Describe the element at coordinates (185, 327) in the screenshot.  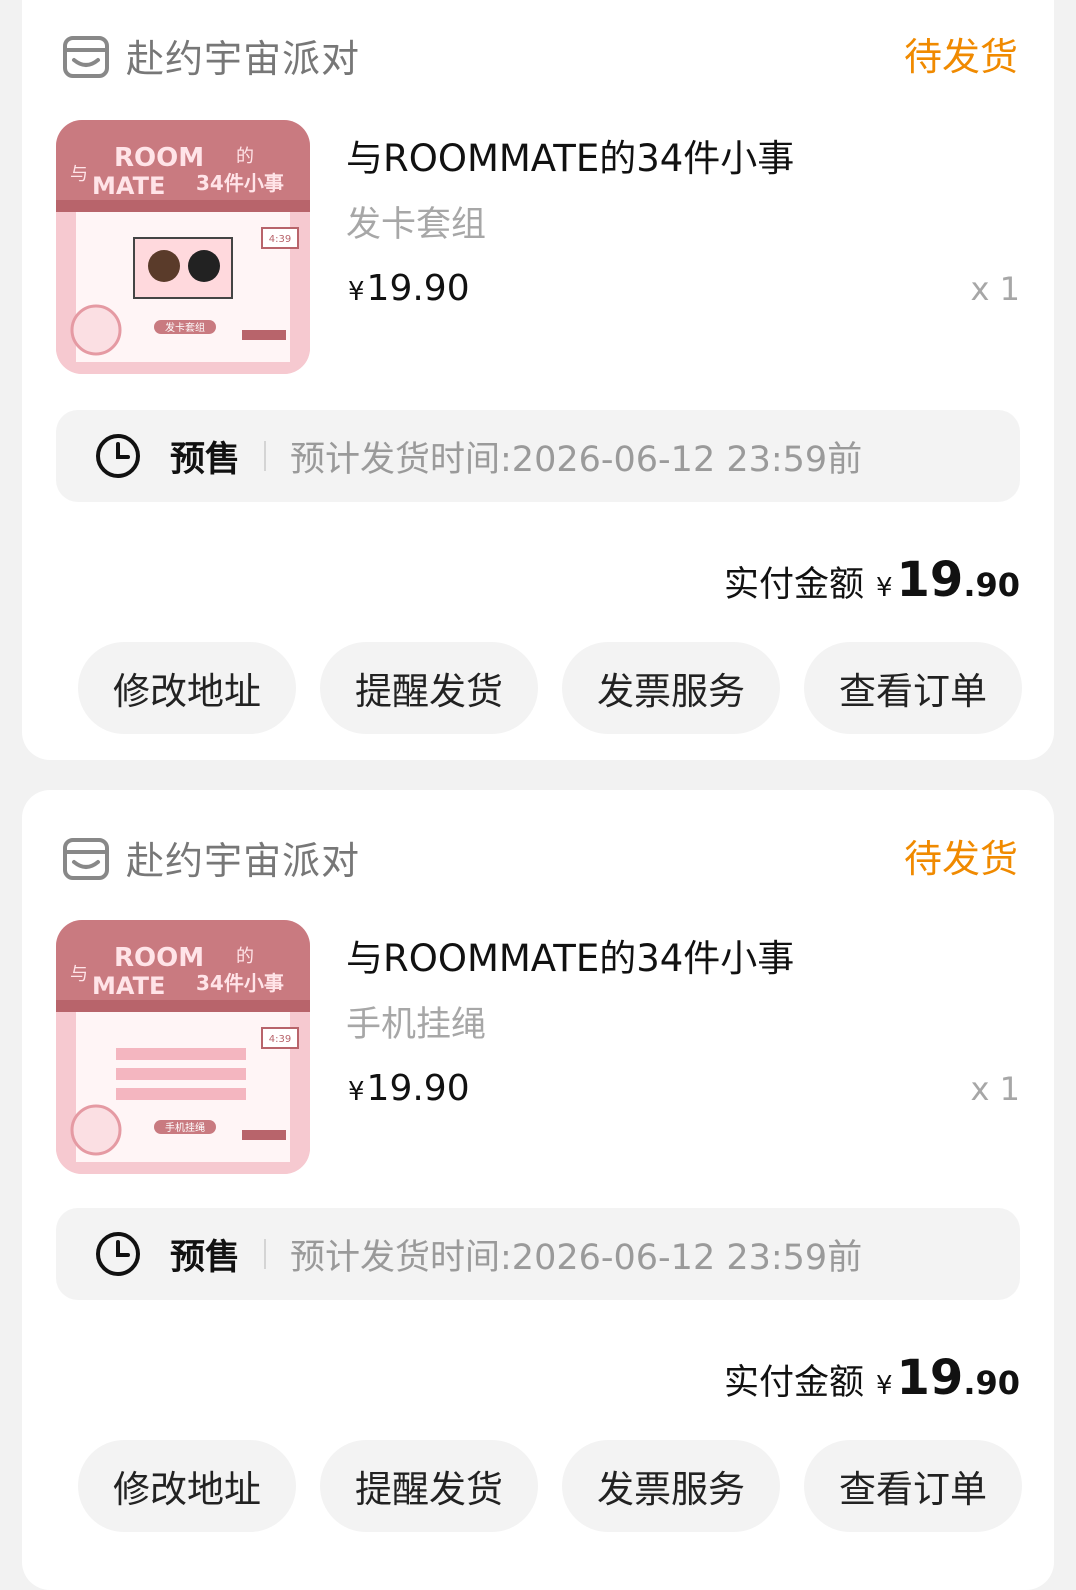
I see `thumb-tag: 发卡套组` at that location.